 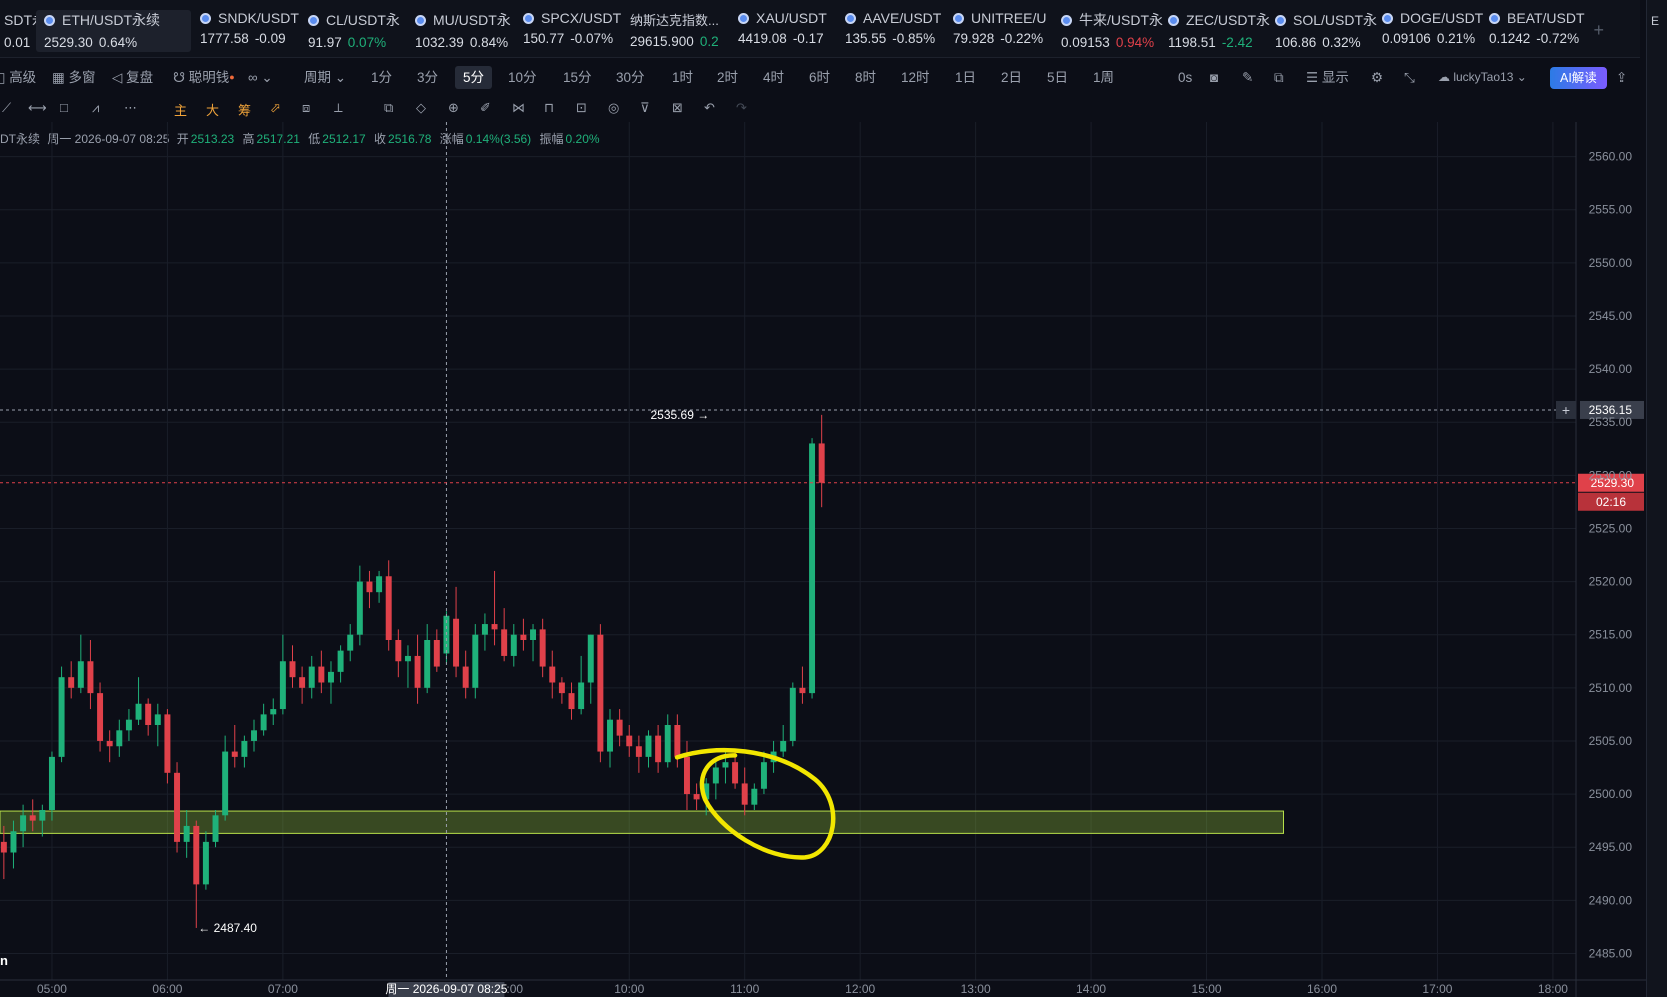 I want to click on countdown-setting: 0s, so click(x=1185, y=77).